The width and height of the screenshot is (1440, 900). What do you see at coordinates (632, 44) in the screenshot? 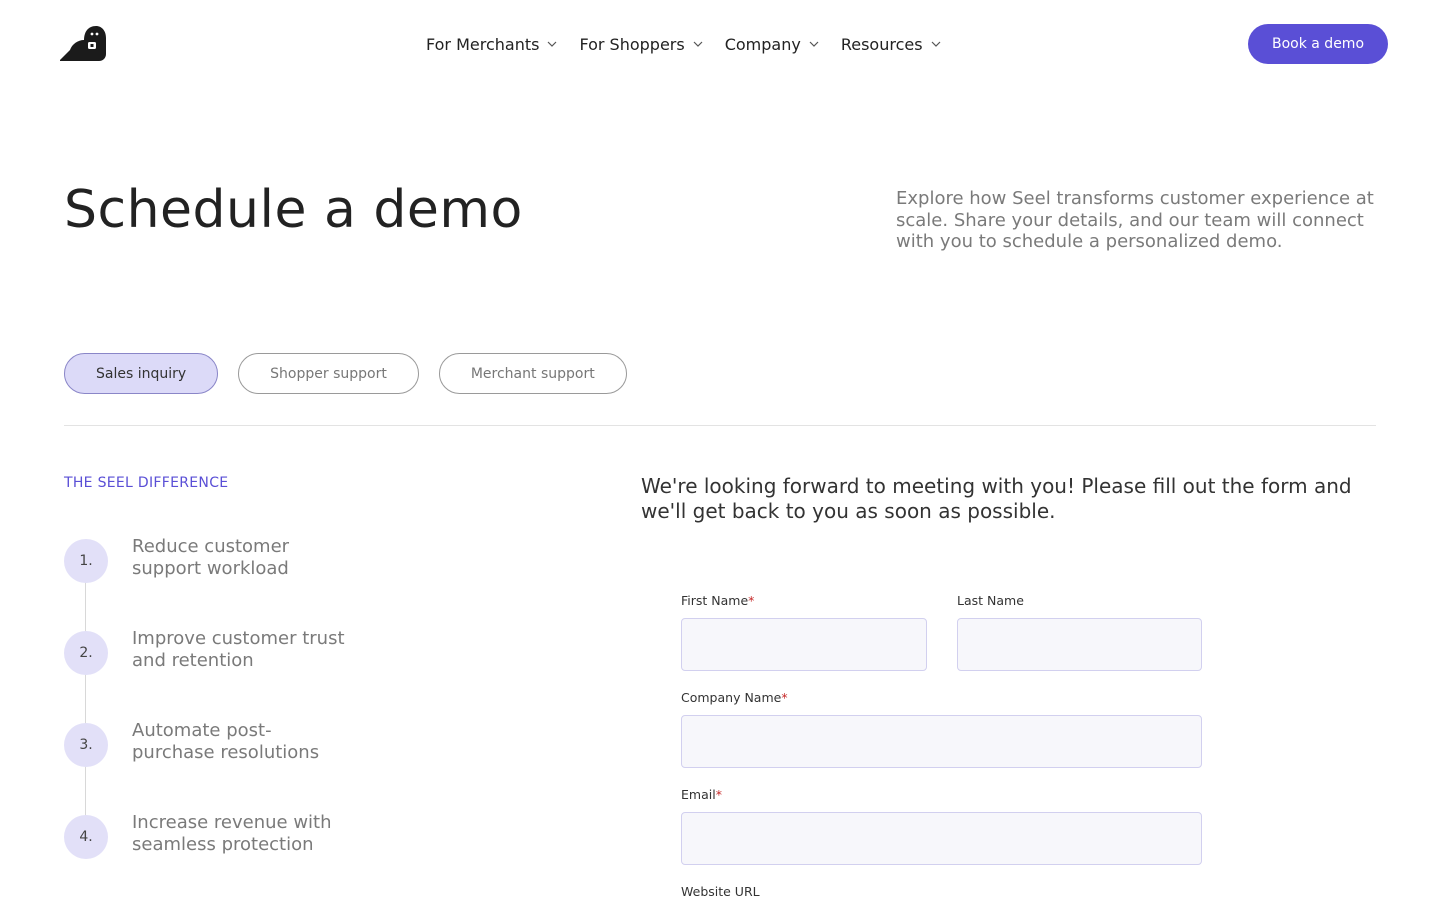
I see `nav-label: For Shoppers` at bounding box center [632, 44].